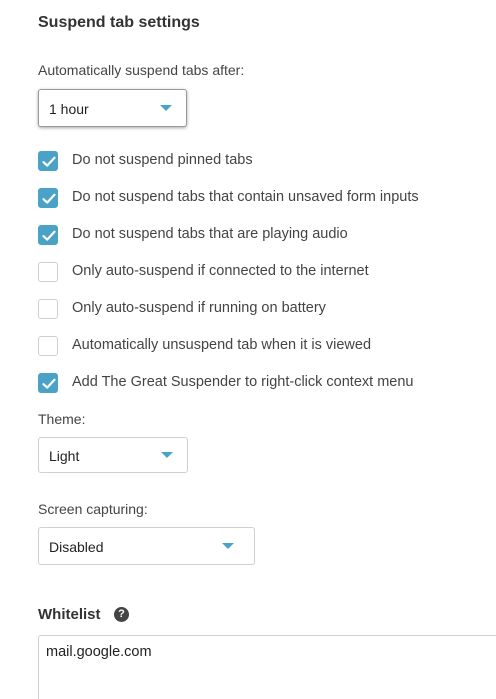  Describe the element at coordinates (162, 160) in the screenshot. I see `option-label: Do not suspend pinned tabs` at that location.